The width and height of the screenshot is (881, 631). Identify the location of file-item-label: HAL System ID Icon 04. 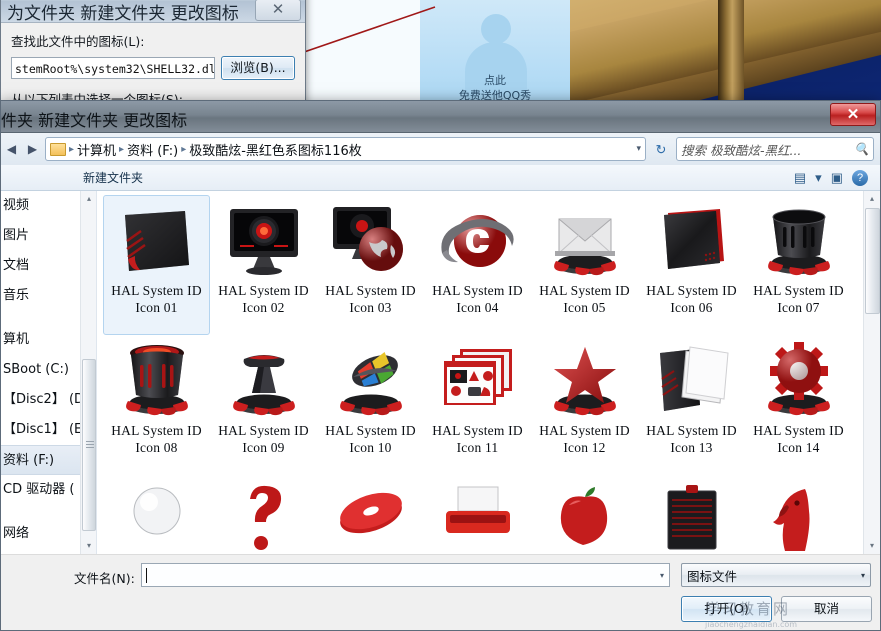
(477, 299).